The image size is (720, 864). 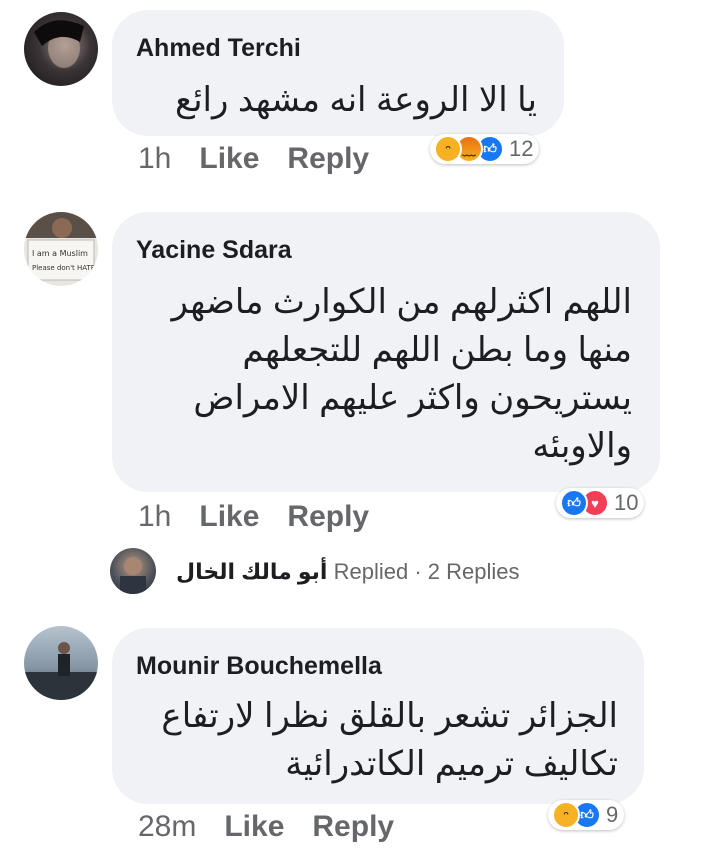 What do you see at coordinates (389, 716) in the screenshot?
I see `comment-text: الجزائر تشعر بالقلق نظرا لارتفاع` at bounding box center [389, 716].